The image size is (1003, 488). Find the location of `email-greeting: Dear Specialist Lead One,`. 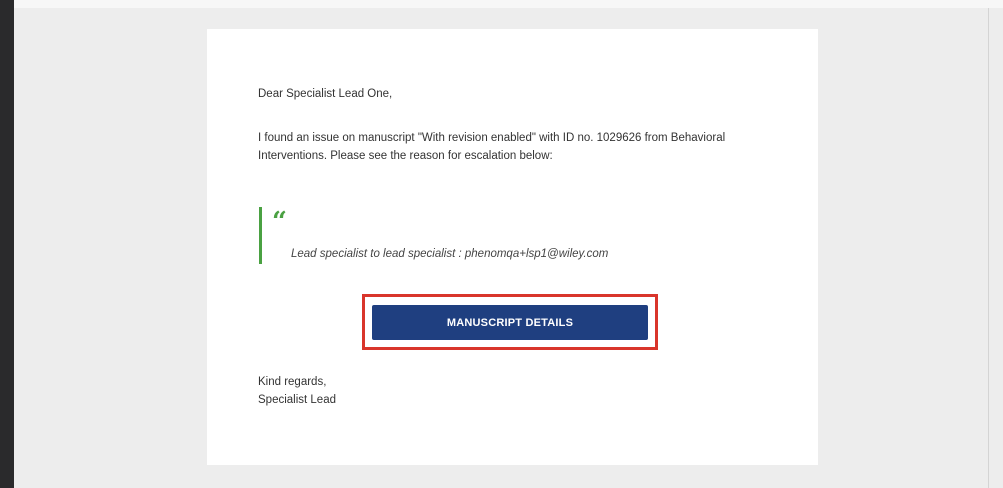

email-greeting: Dear Specialist Lead One, is located at coordinates (325, 94).